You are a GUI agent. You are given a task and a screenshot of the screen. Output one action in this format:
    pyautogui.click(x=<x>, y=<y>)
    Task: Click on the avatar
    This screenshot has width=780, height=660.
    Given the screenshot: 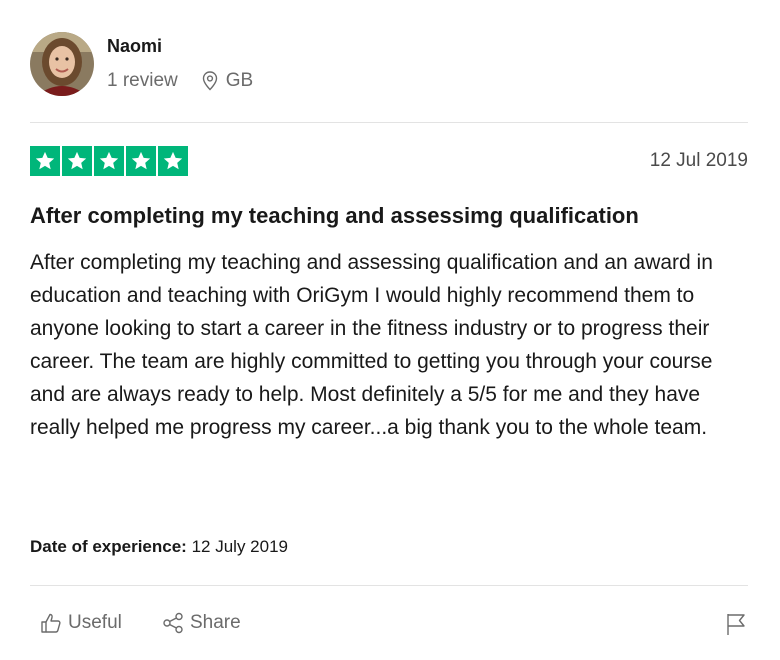 What is the action you would take?
    pyautogui.click(x=62, y=64)
    